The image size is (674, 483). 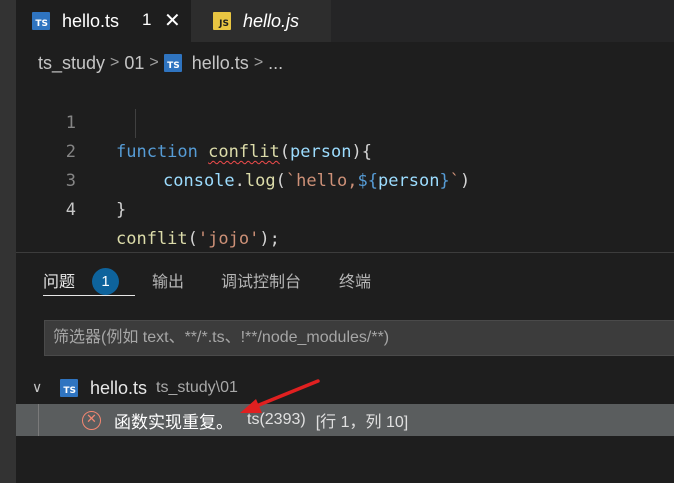 What do you see at coordinates (173, 422) in the screenshot?
I see `error-message: 函数实现重复。` at bounding box center [173, 422].